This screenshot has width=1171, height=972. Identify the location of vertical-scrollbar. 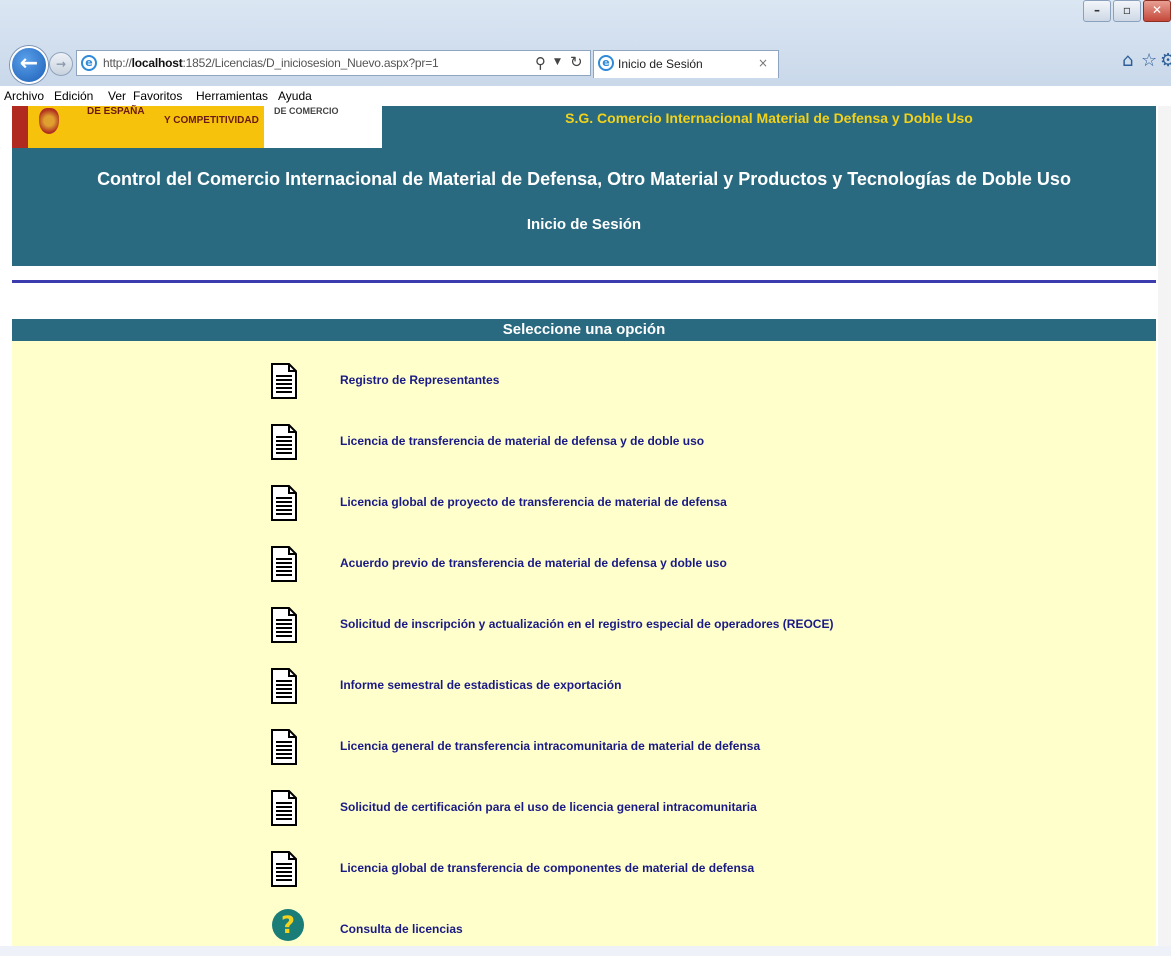
(1164, 526).